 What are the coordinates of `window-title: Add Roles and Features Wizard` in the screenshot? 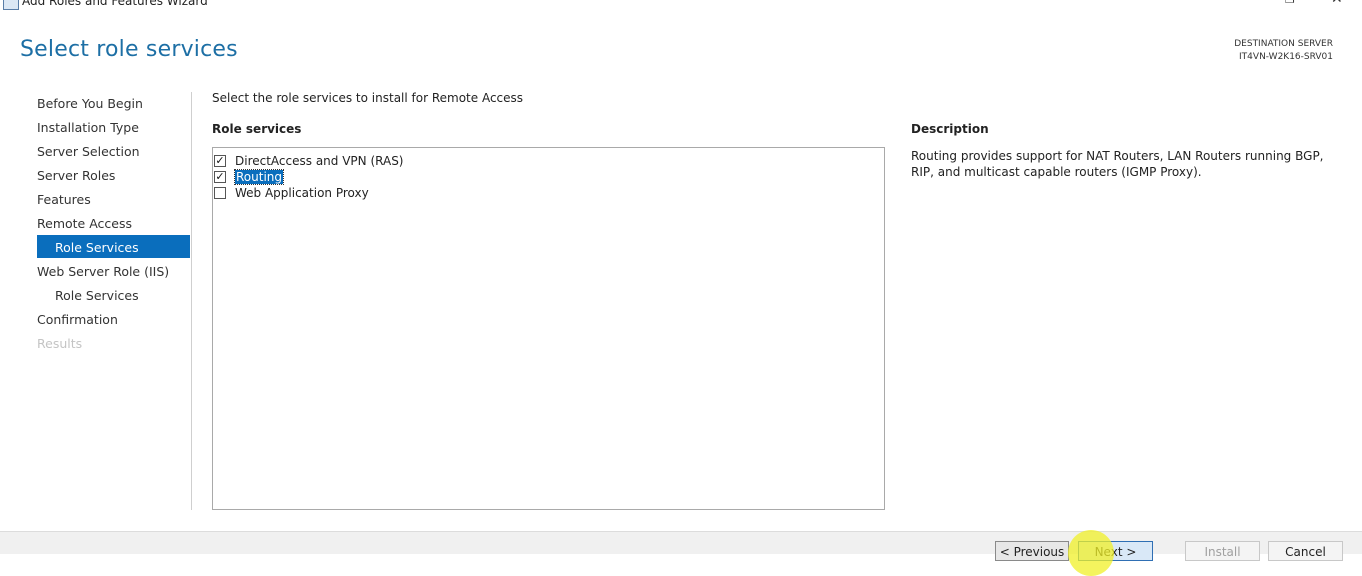 It's located at (115, 4).